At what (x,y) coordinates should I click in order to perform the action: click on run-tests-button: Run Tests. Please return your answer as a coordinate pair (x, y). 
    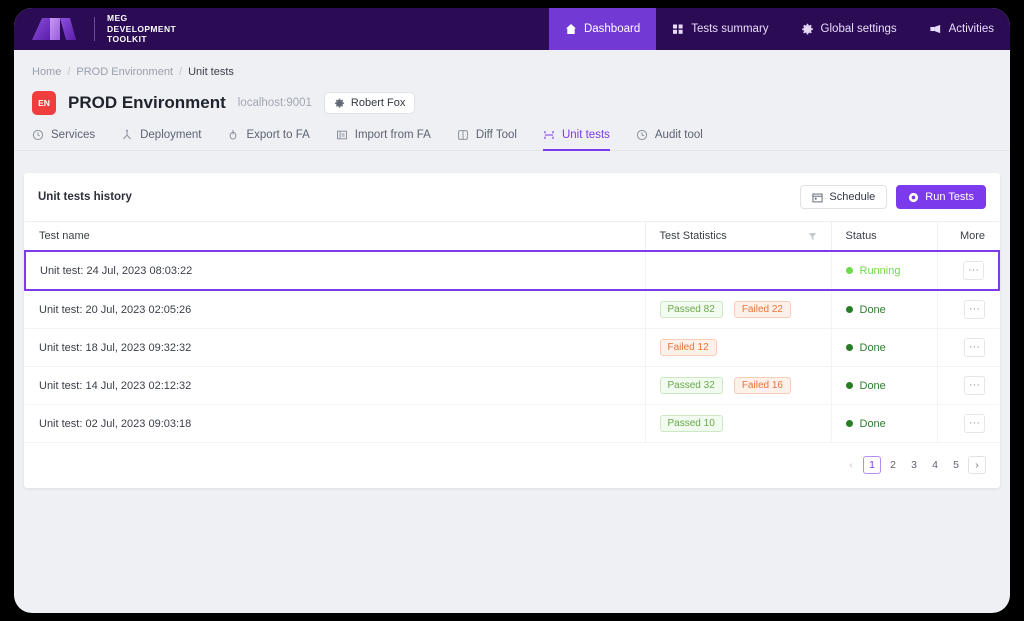
    Looking at the image, I should click on (941, 197).